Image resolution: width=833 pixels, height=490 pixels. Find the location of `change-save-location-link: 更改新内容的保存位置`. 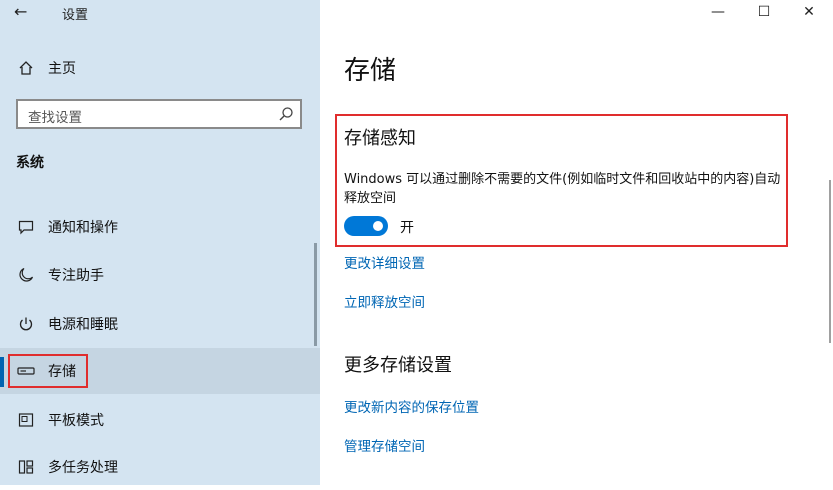

change-save-location-link: 更改新内容的保存位置 is located at coordinates (411, 406).